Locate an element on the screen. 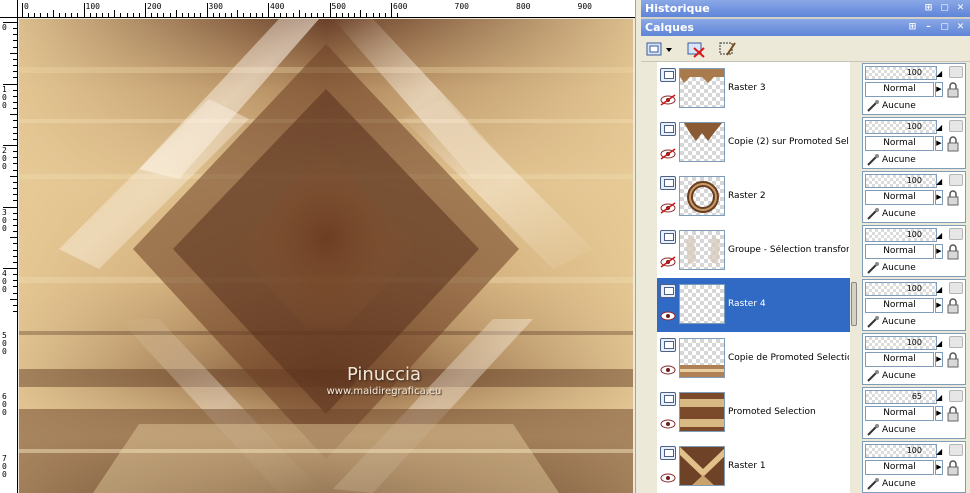 The height and width of the screenshot is (493, 970). layer-row: Raster 3 is located at coordinates (753, 89).